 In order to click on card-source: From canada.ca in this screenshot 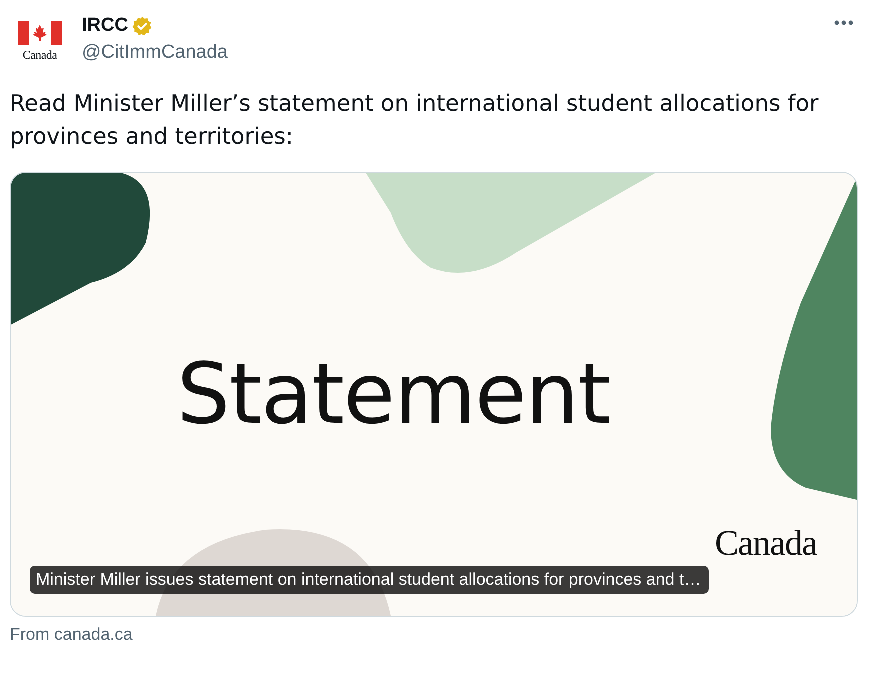, I will do `click(71, 635)`.